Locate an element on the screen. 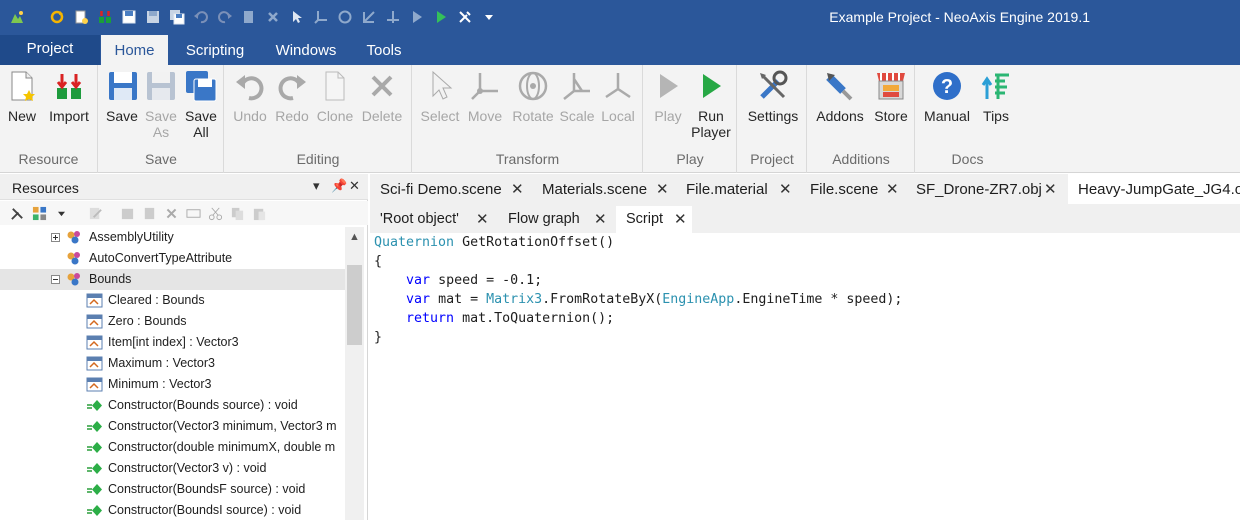 The height and width of the screenshot is (520, 1240). save-icon is located at coordinates (129, 17).